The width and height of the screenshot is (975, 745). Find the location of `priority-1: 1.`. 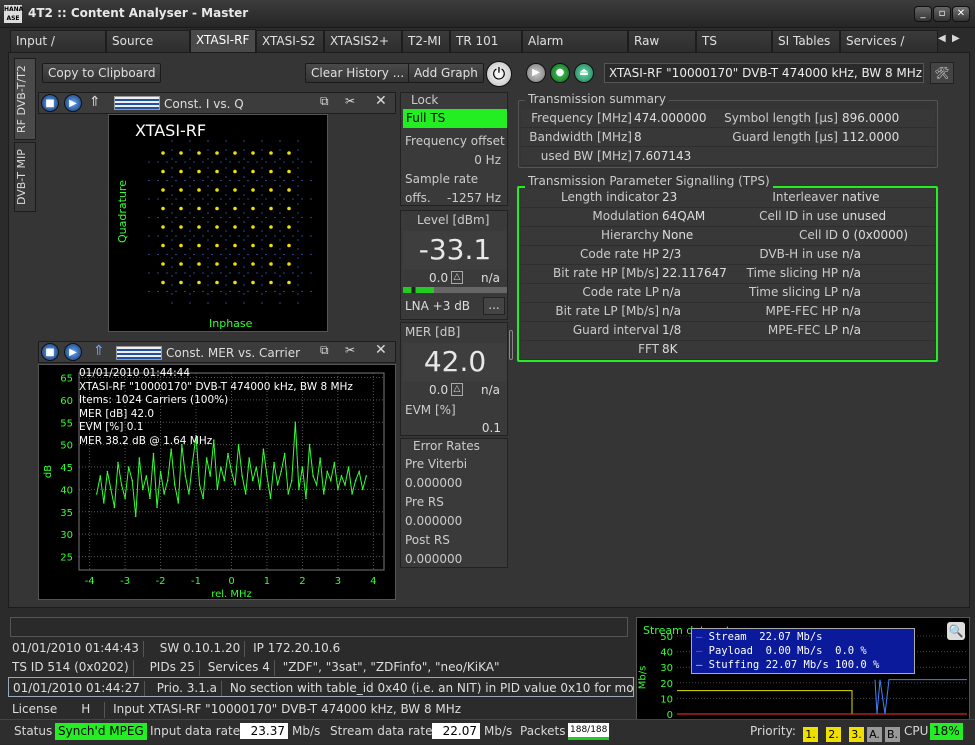

priority-1: 1. is located at coordinates (810, 734).